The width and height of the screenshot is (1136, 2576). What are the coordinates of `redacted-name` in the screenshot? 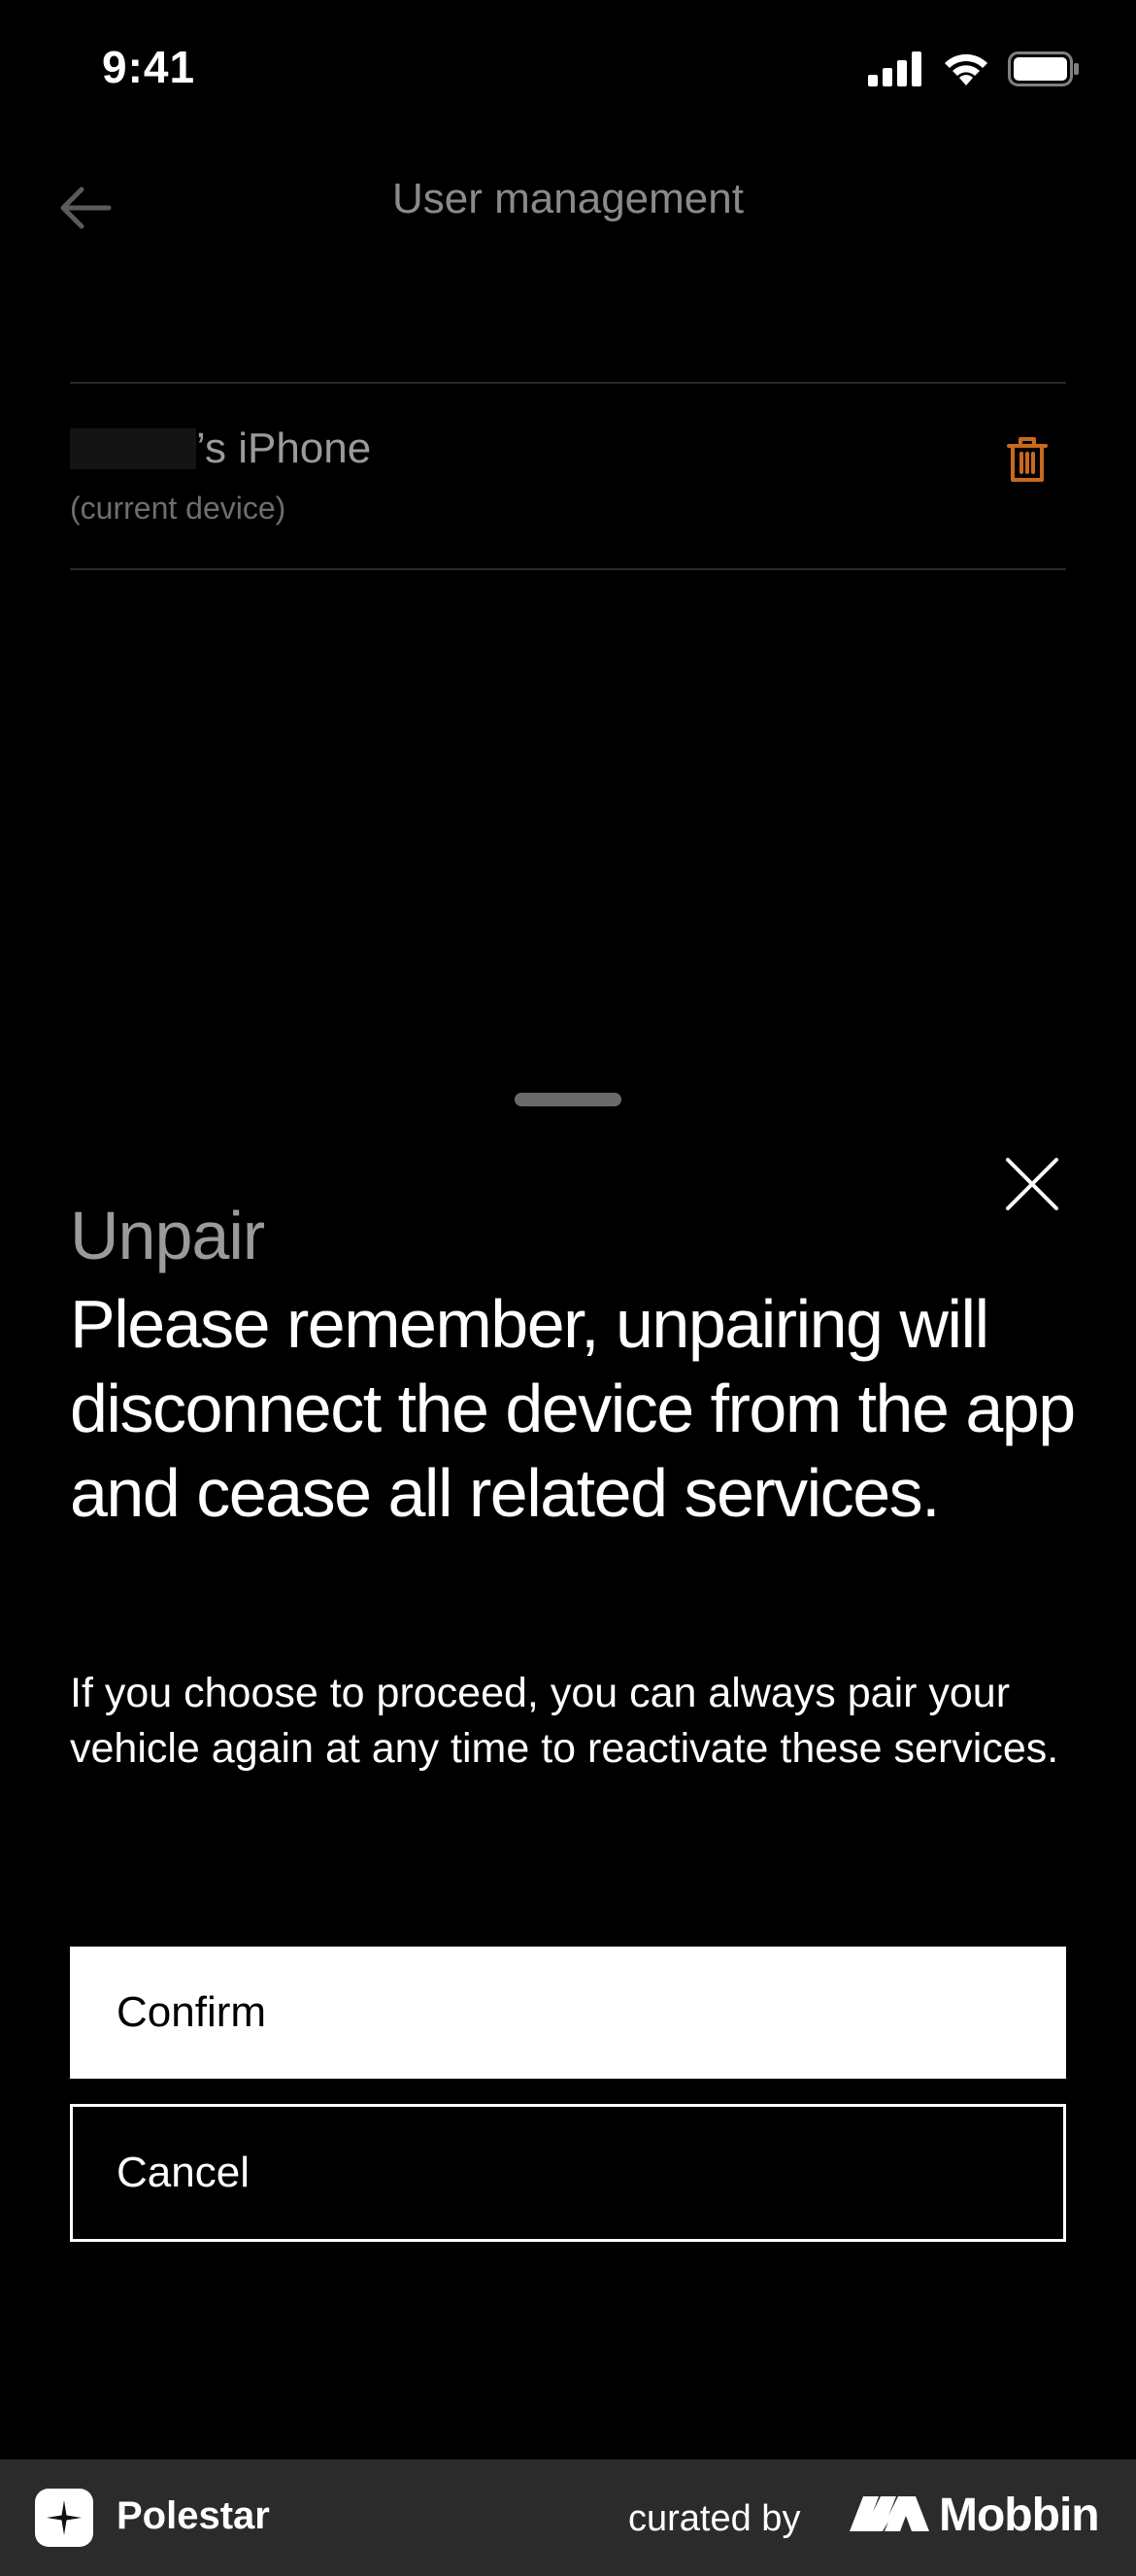 It's located at (133, 448).